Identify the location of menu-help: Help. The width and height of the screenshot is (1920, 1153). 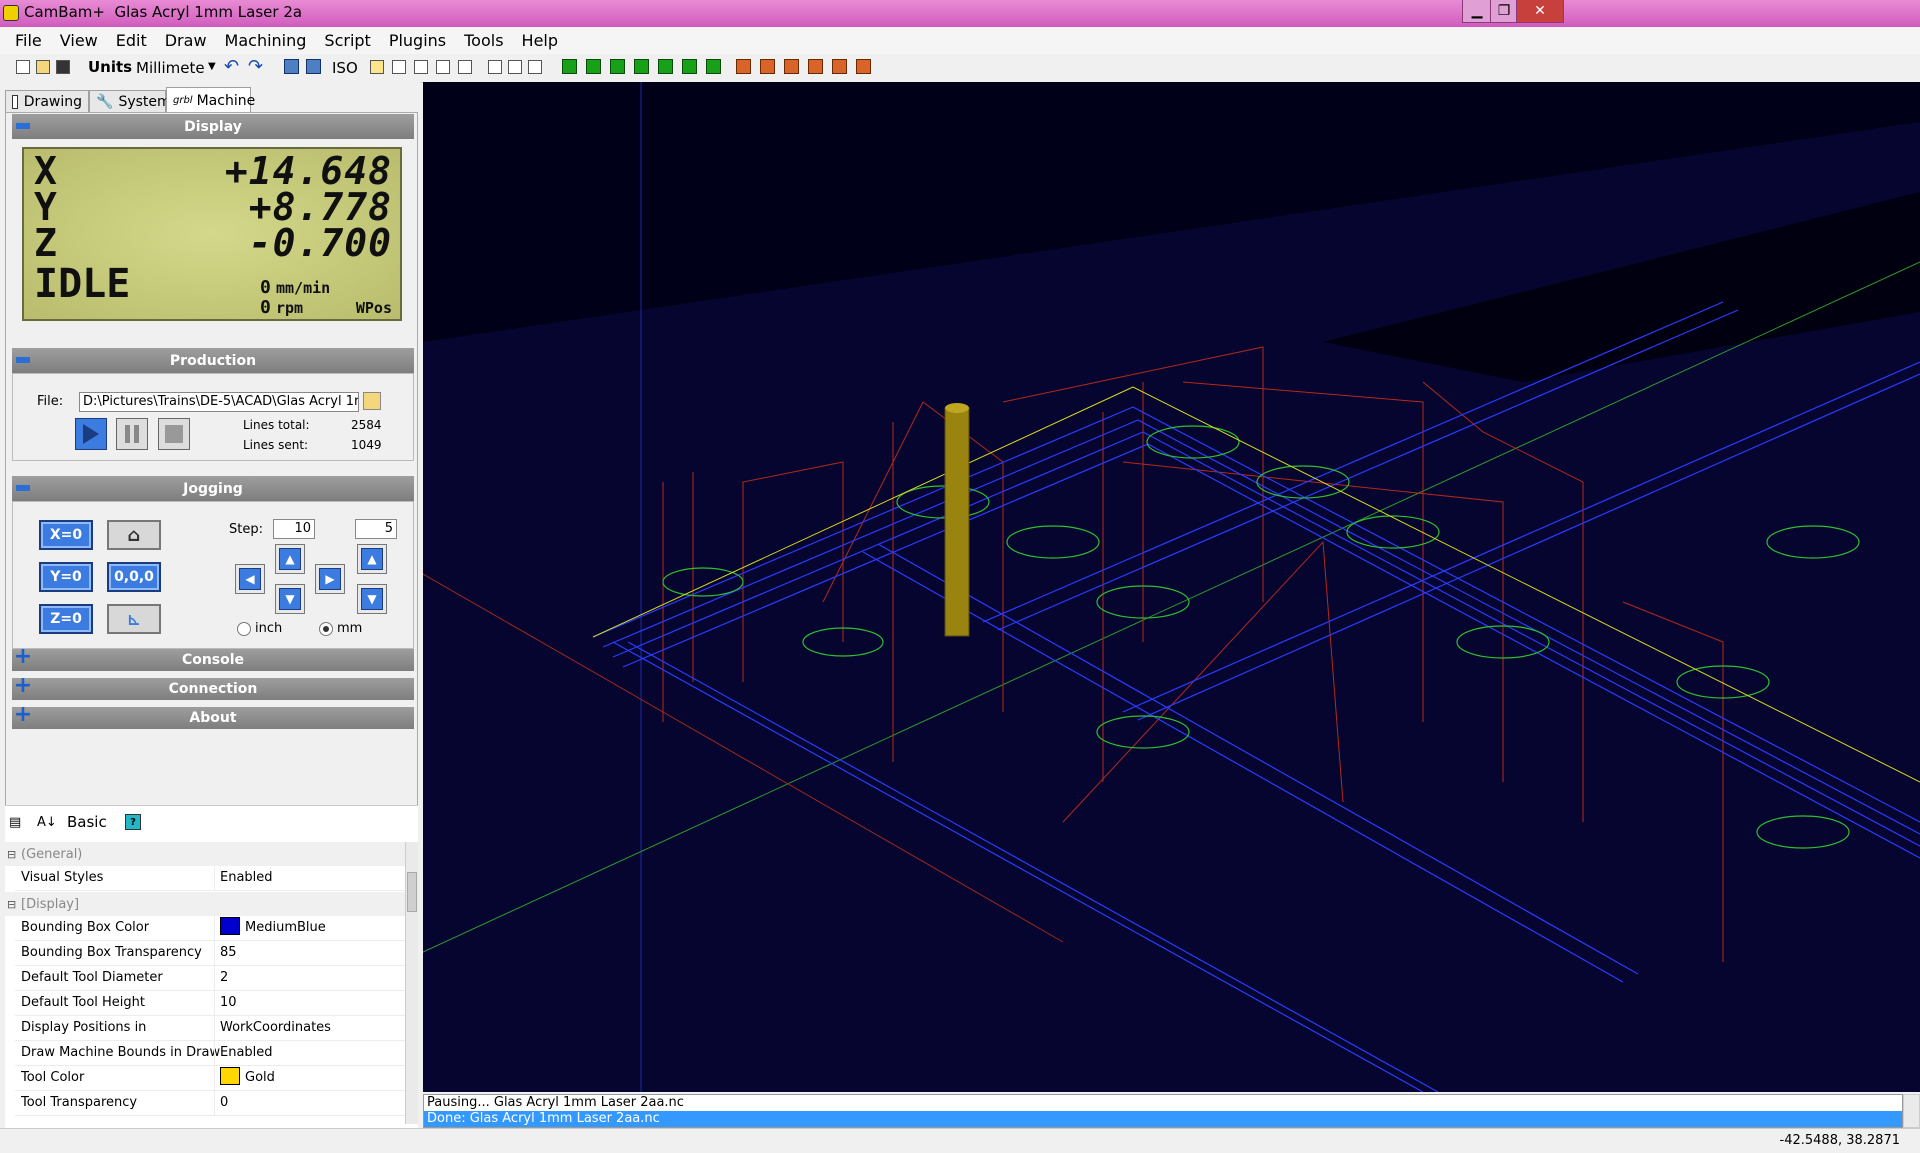
(540, 40).